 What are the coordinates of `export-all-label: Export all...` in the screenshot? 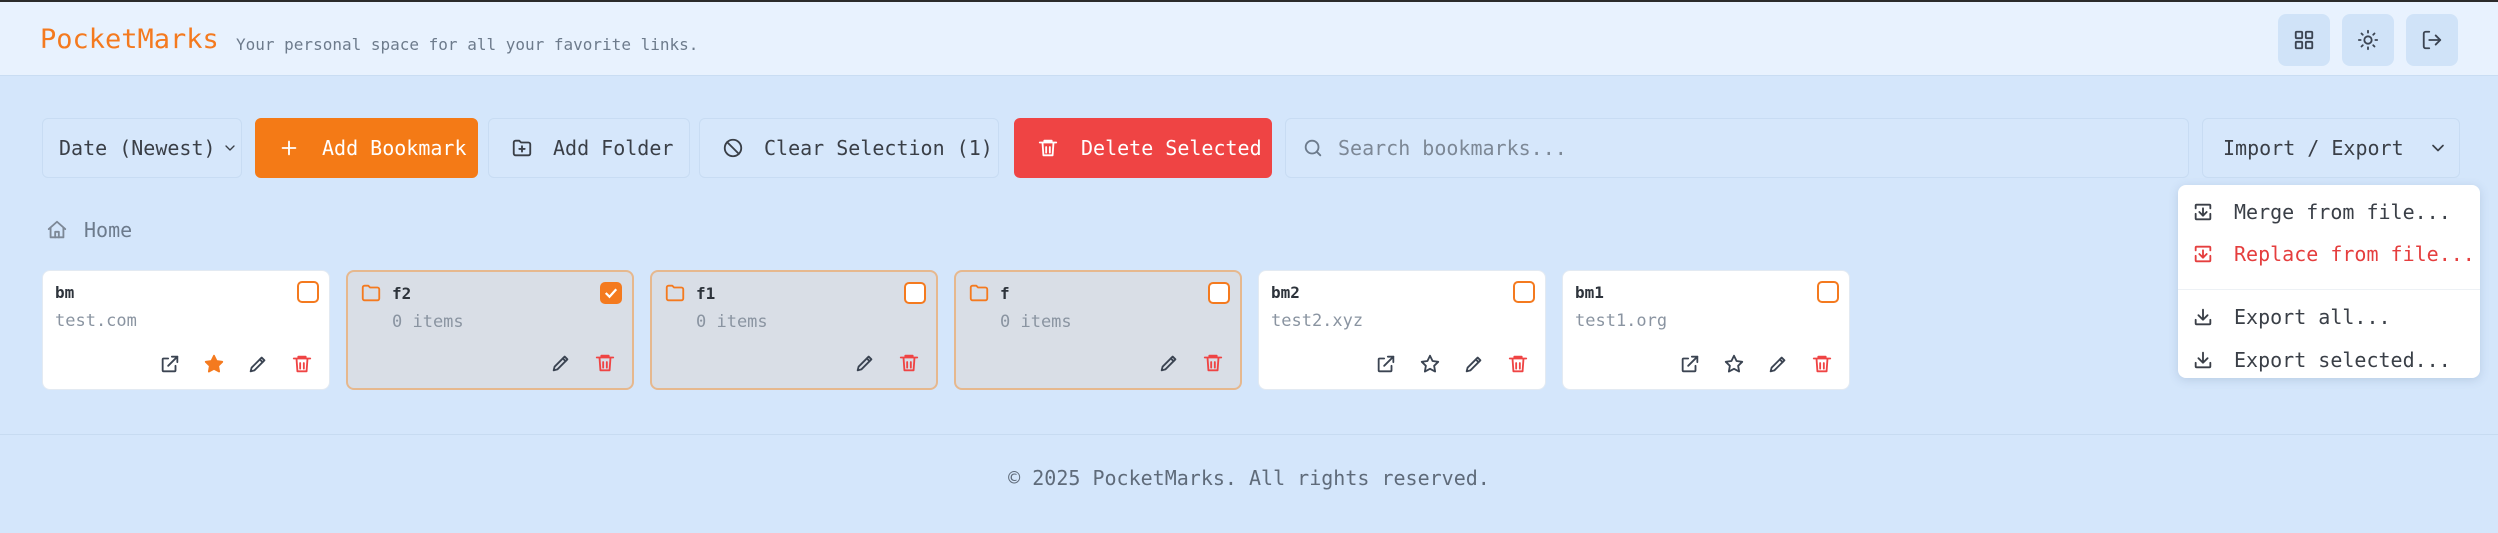 It's located at (2312, 317).